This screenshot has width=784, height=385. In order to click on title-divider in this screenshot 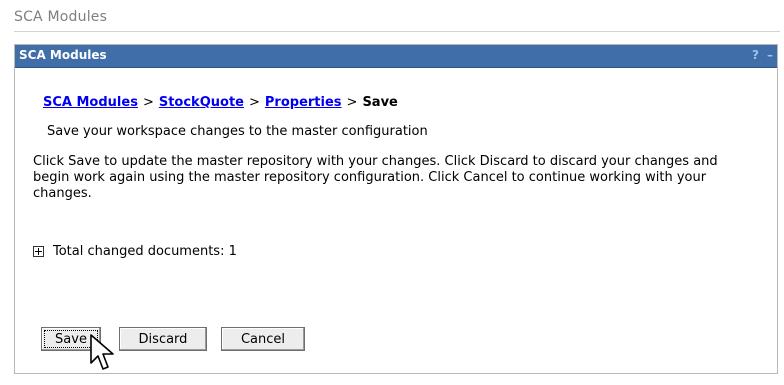, I will do `click(397, 31)`.